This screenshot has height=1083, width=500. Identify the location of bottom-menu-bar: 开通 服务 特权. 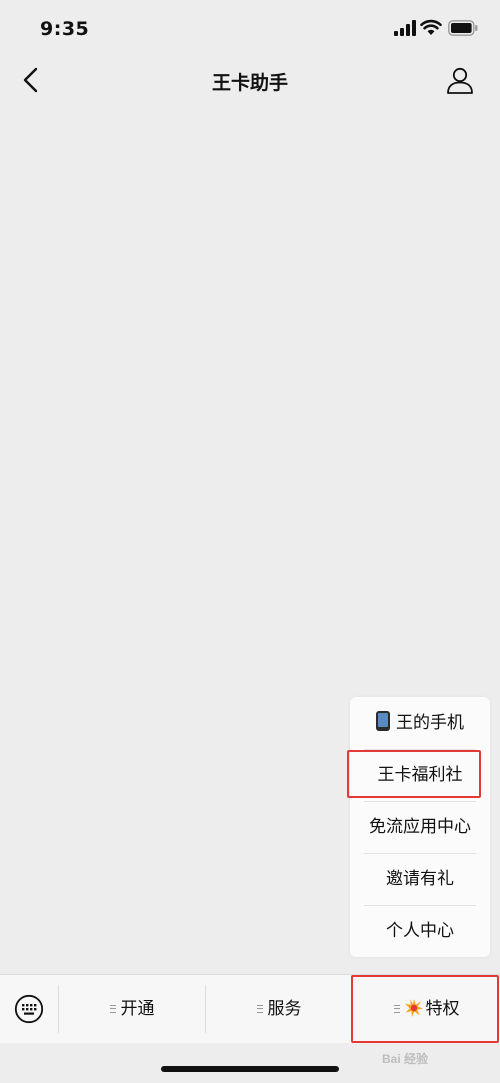
(250, 1008).